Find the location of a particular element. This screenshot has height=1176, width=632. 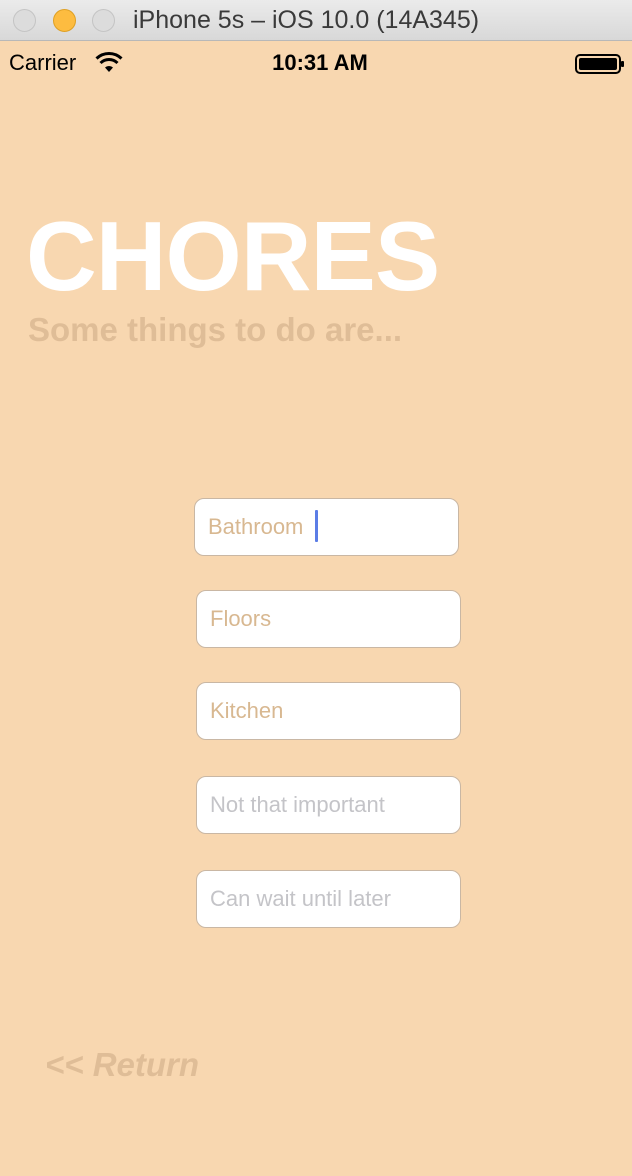

window-titlebar: iPhone 5s – iOS 10.0 (14A345) is located at coordinates (316, 20).